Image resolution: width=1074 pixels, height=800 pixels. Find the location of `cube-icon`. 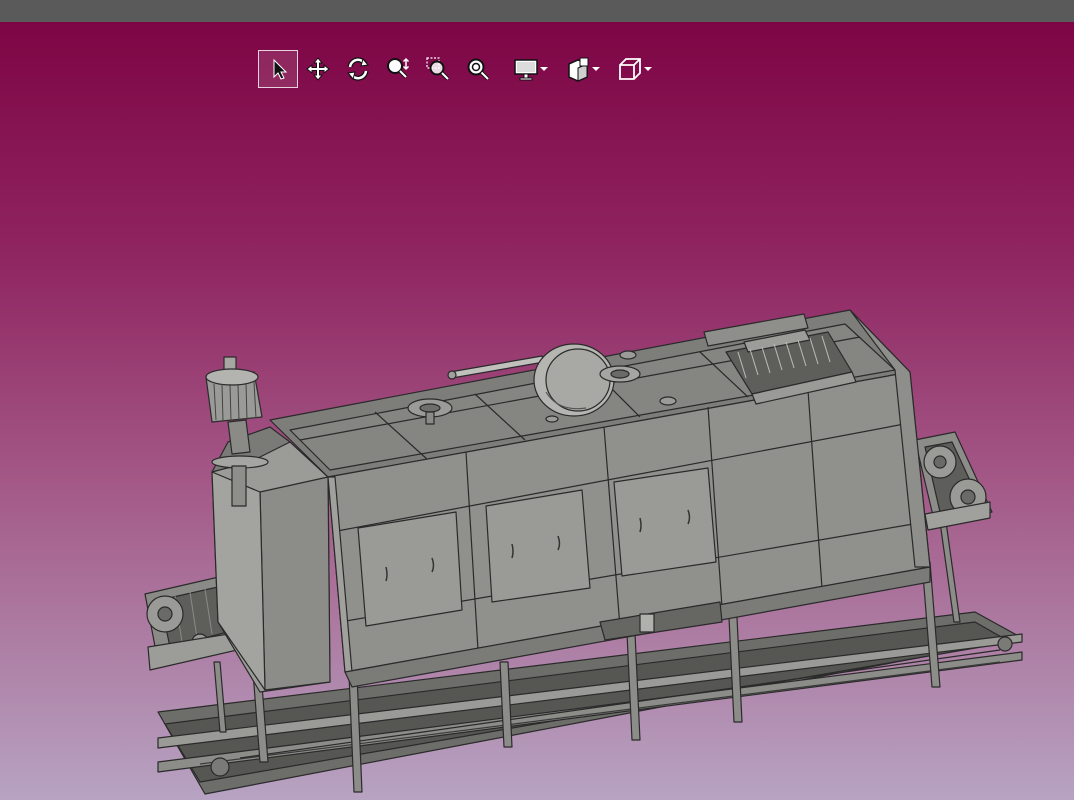

cube-icon is located at coordinates (630, 69).